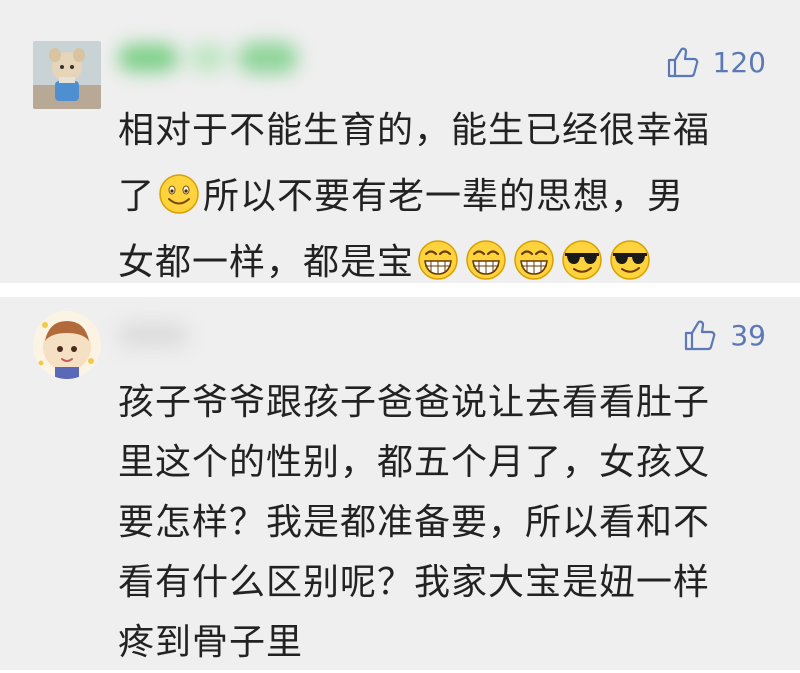  Describe the element at coordinates (266, 262) in the screenshot. I see `comment-line-text: 女都一样，都是宝` at that location.